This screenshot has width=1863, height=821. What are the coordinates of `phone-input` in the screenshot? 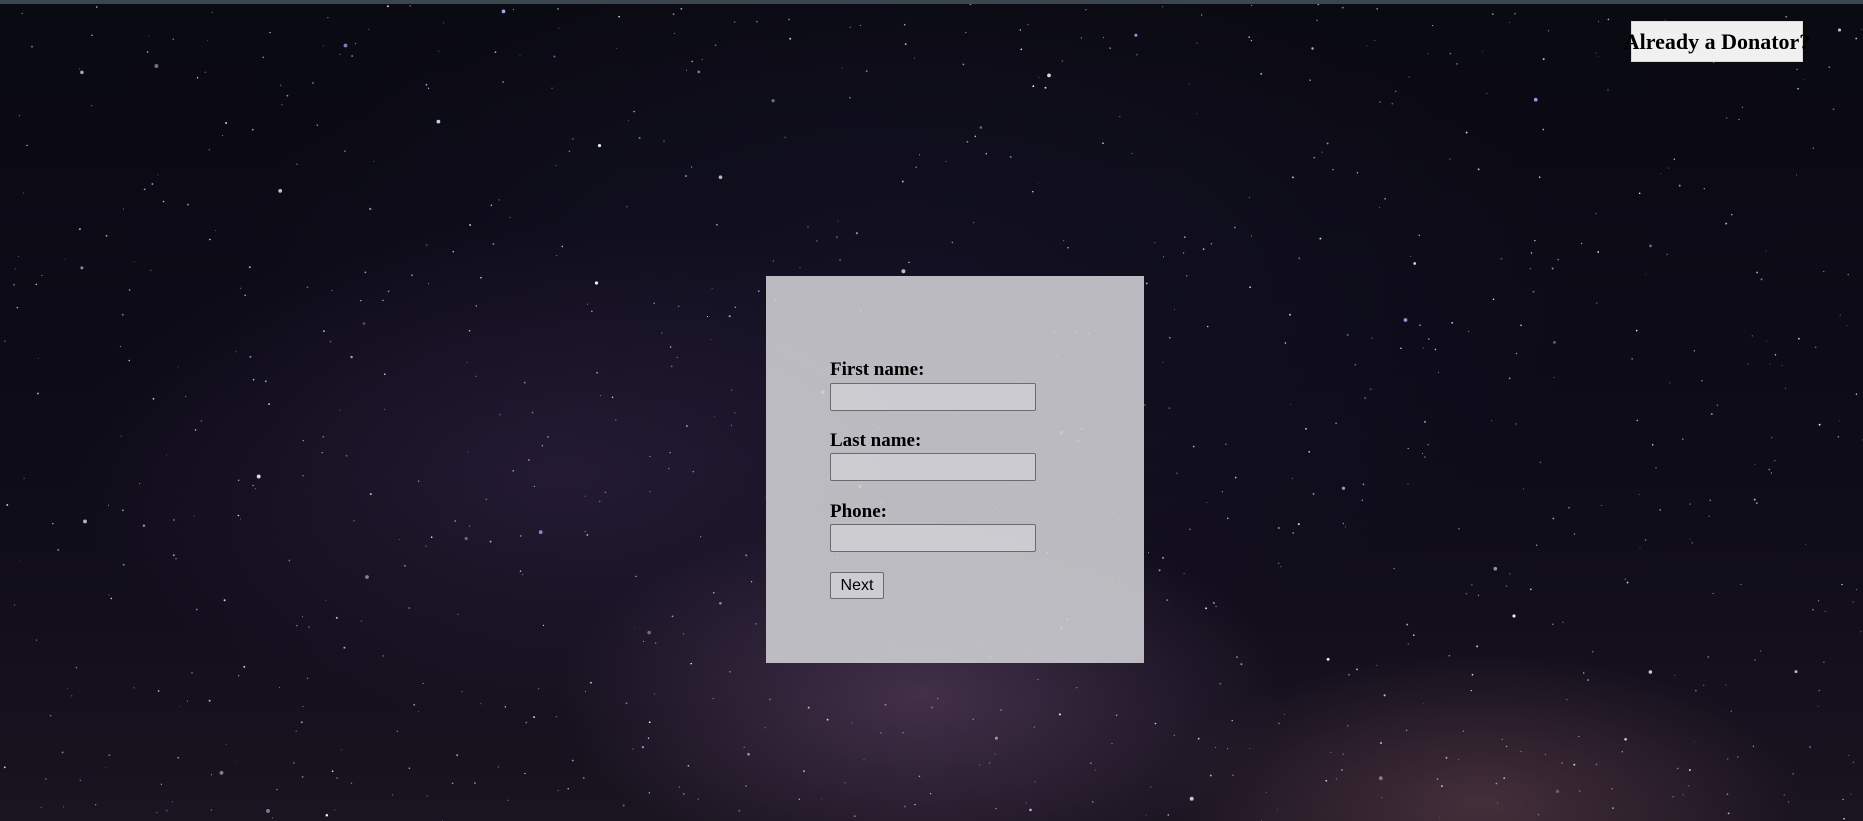 It's located at (933, 538).